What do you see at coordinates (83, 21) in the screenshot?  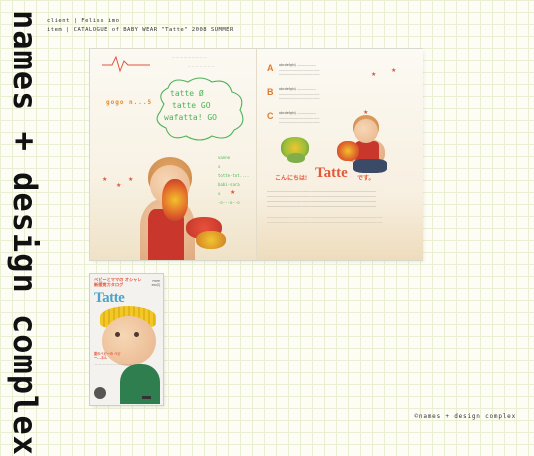 I see `client-line: client | Feliss imo` at bounding box center [83, 21].